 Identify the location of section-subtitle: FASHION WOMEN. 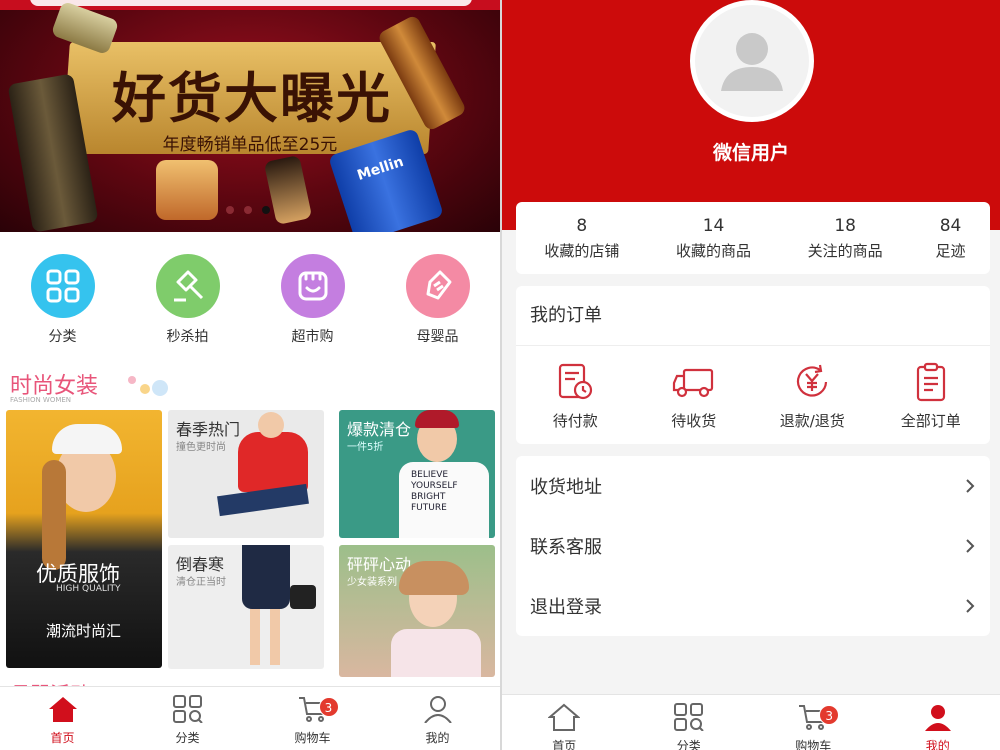
(41, 400).